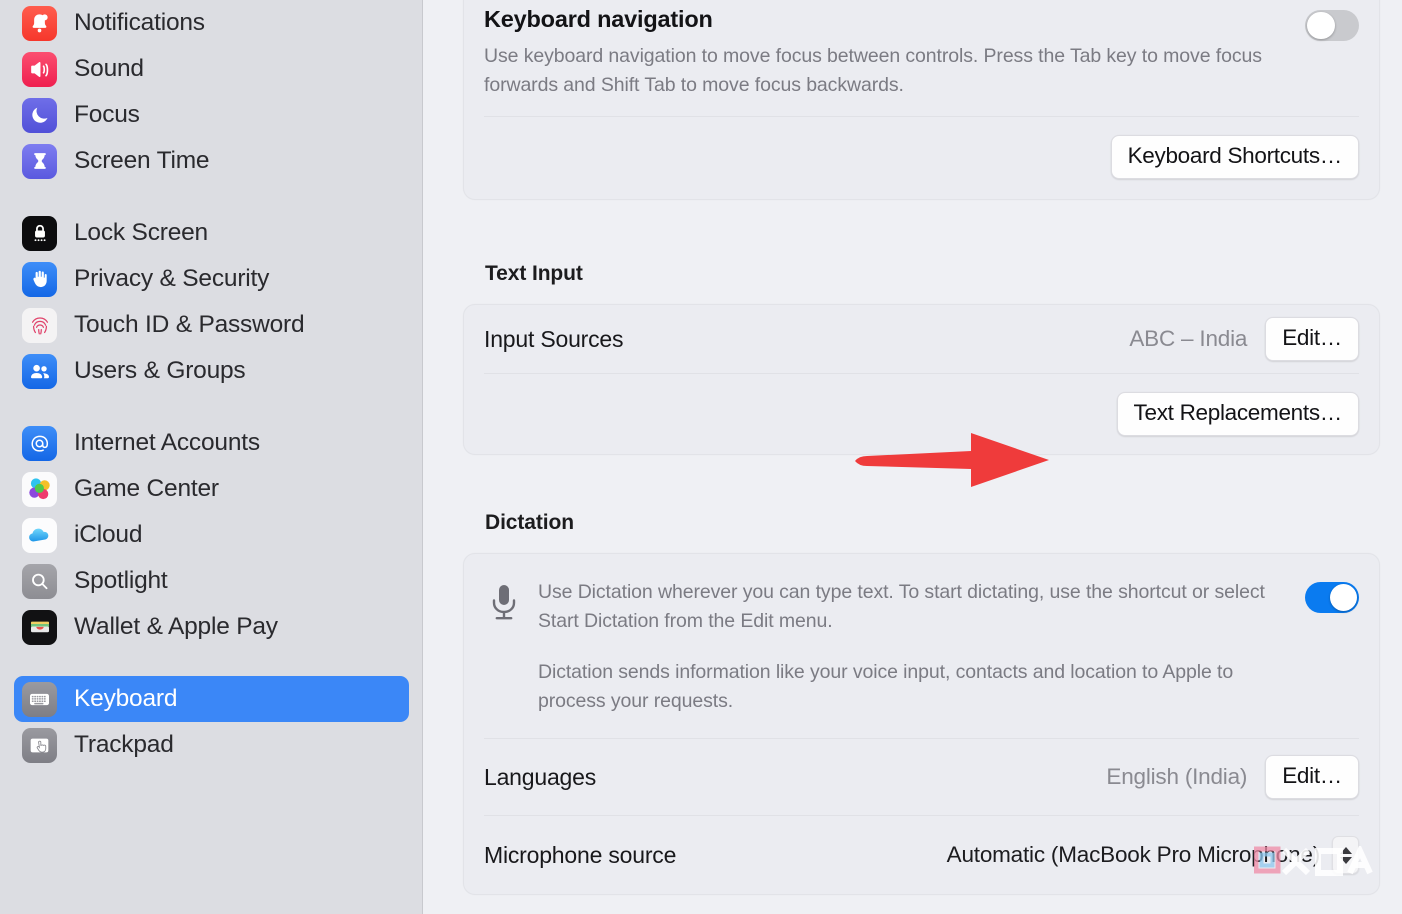 Image resolution: width=1402 pixels, height=914 pixels. What do you see at coordinates (39, 627) in the screenshot?
I see `wallet-icon` at bounding box center [39, 627].